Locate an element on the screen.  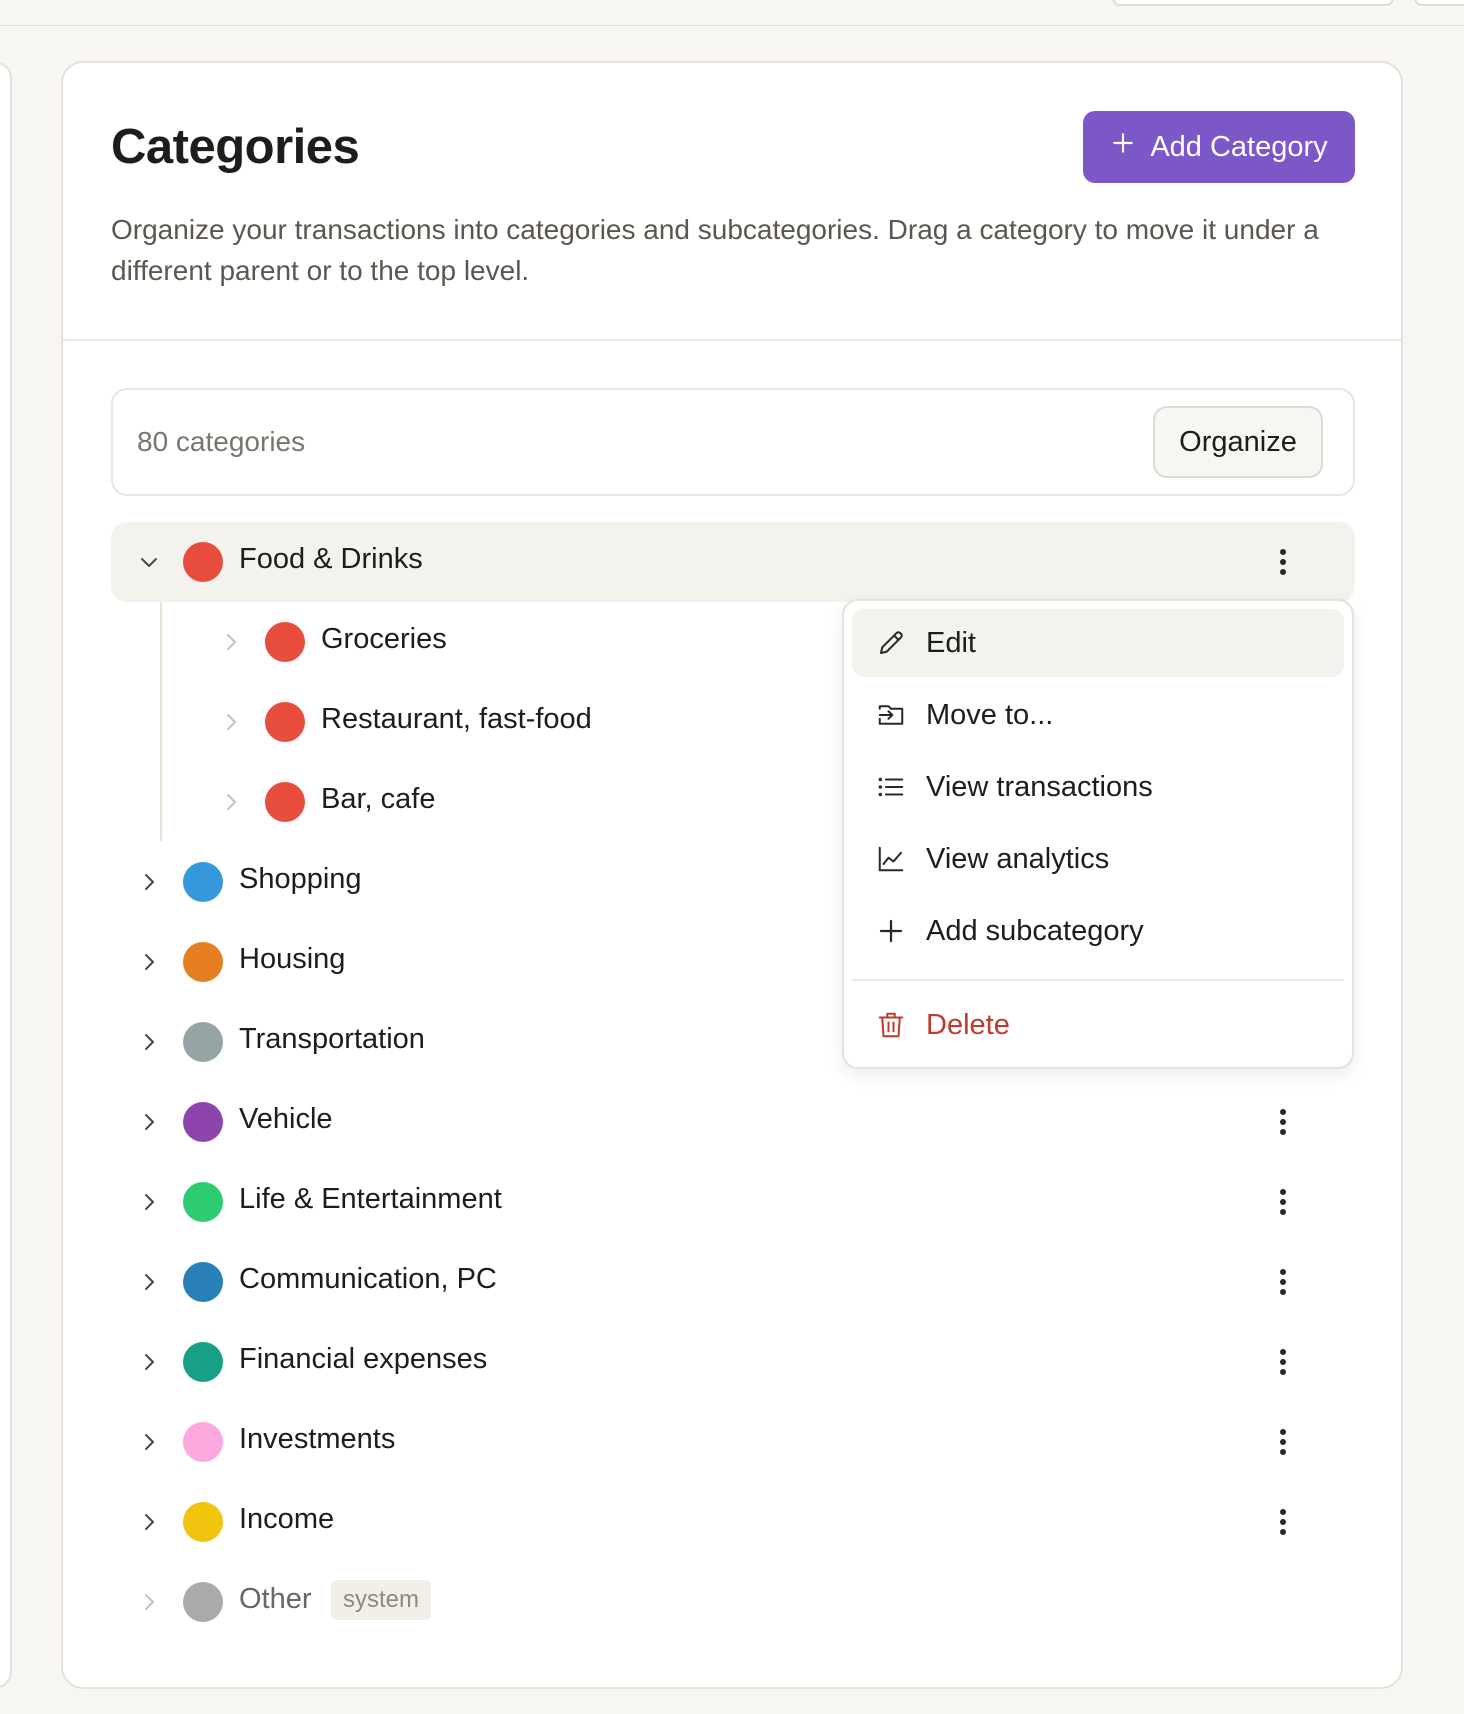
category-label: Investments is located at coordinates (317, 1439).